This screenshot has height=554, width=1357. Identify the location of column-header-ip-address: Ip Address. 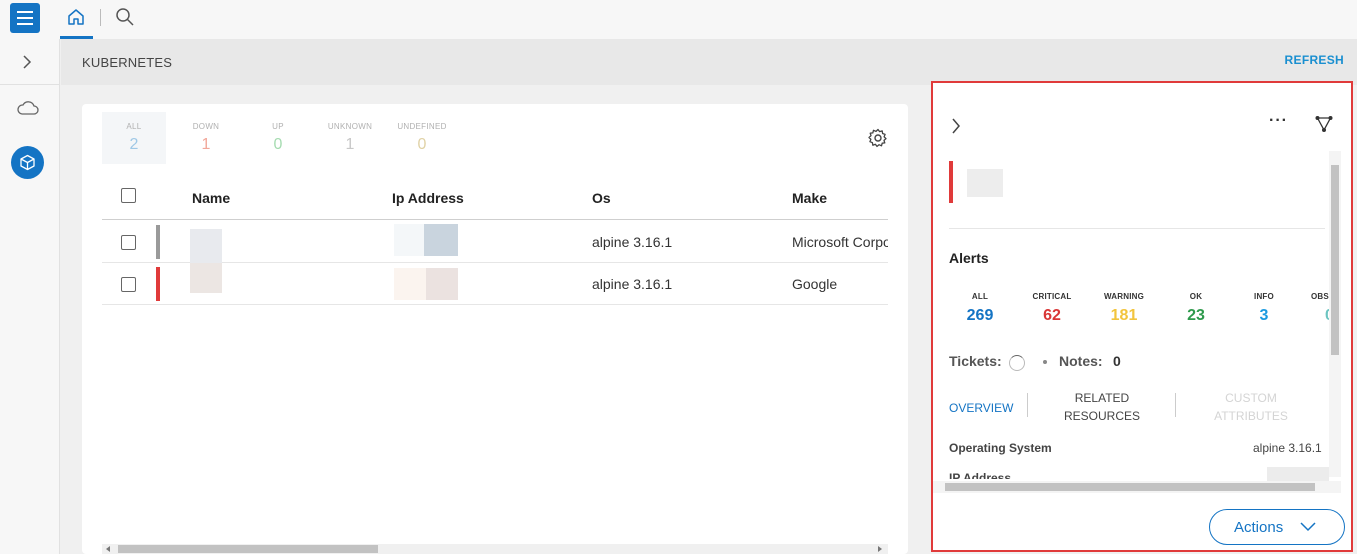
(428, 198).